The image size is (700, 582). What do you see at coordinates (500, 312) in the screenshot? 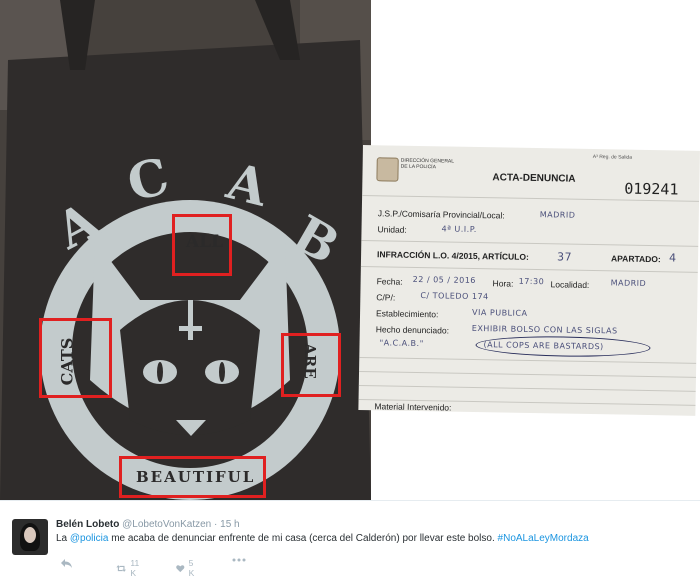
I see `establecimiento-value: VIA PUBLICA` at bounding box center [500, 312].